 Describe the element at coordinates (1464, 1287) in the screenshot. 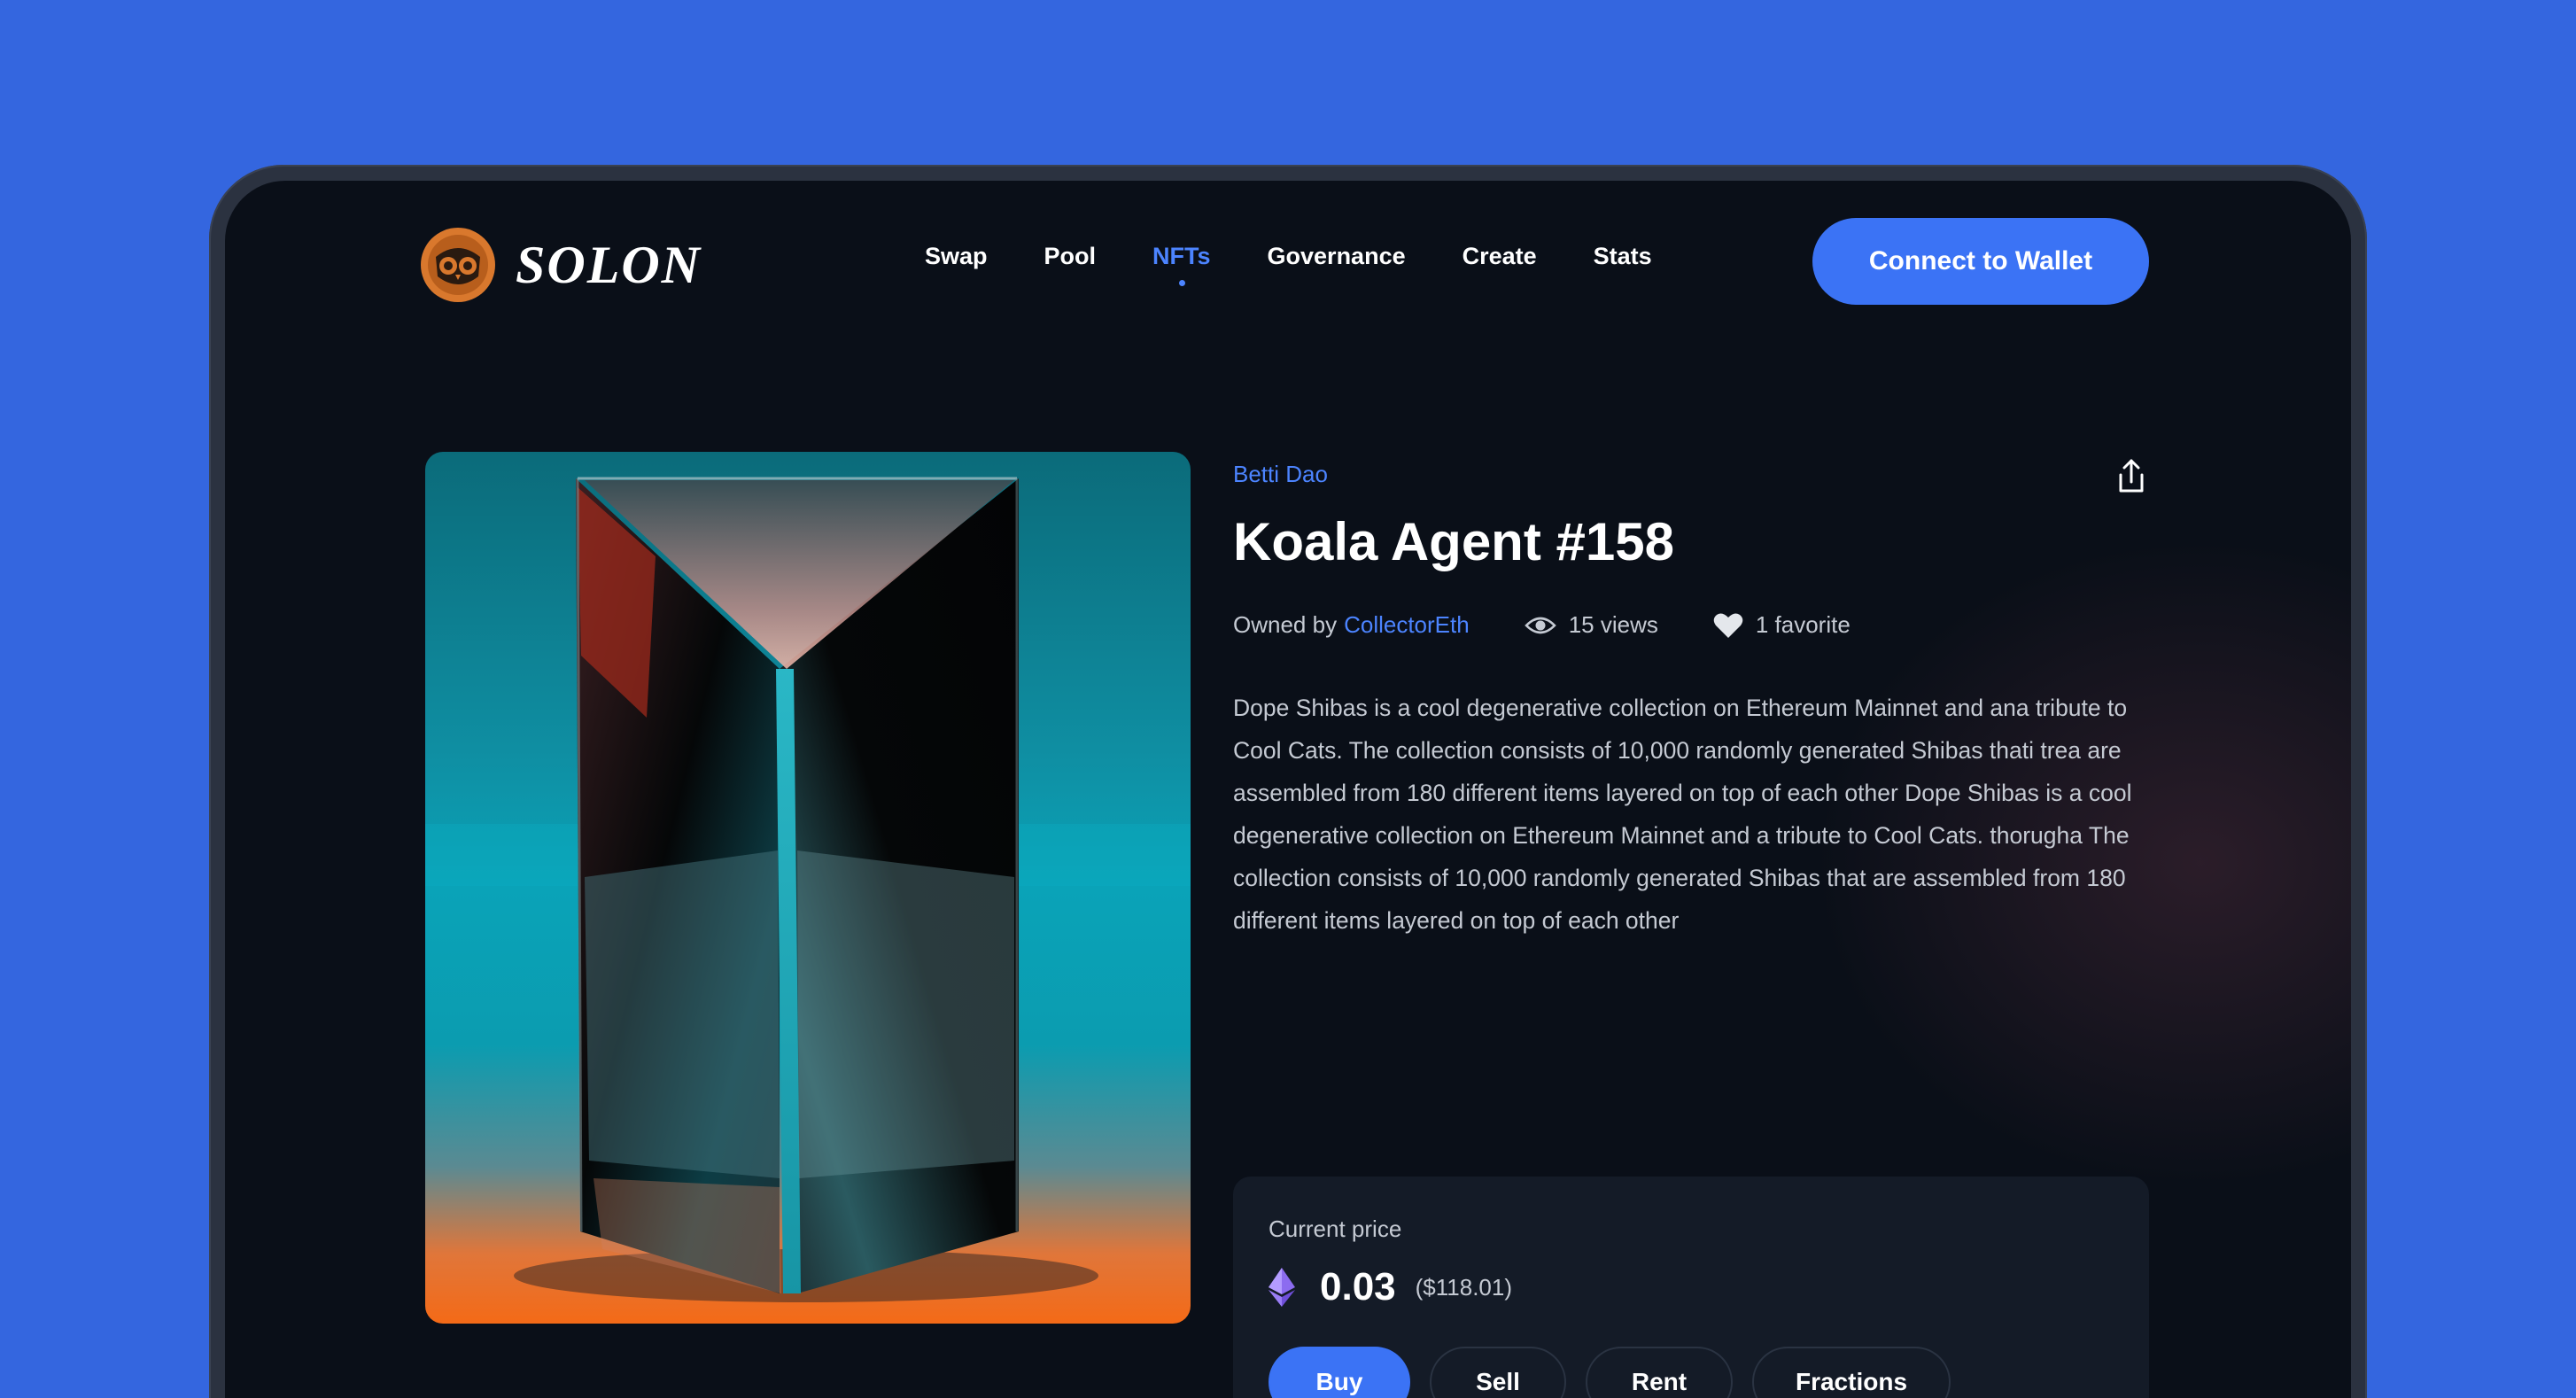

I see `price-usd: ($118.01)` at that location.